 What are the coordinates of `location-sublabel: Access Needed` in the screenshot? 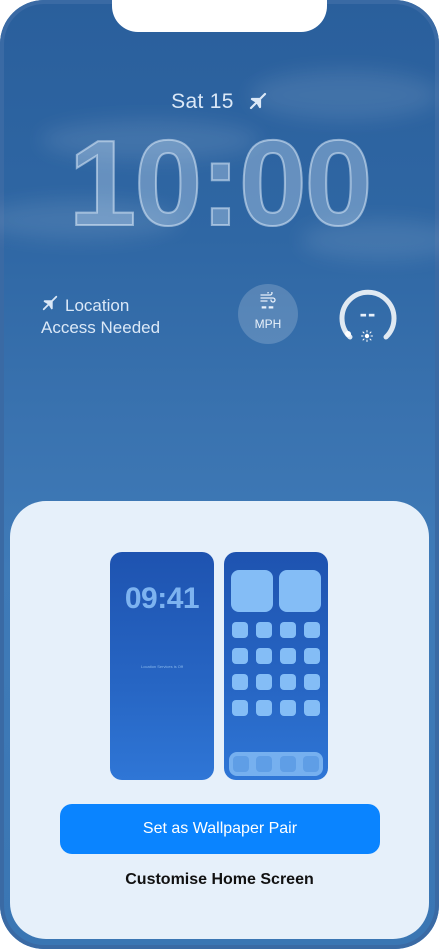 It's located at (101, 327).